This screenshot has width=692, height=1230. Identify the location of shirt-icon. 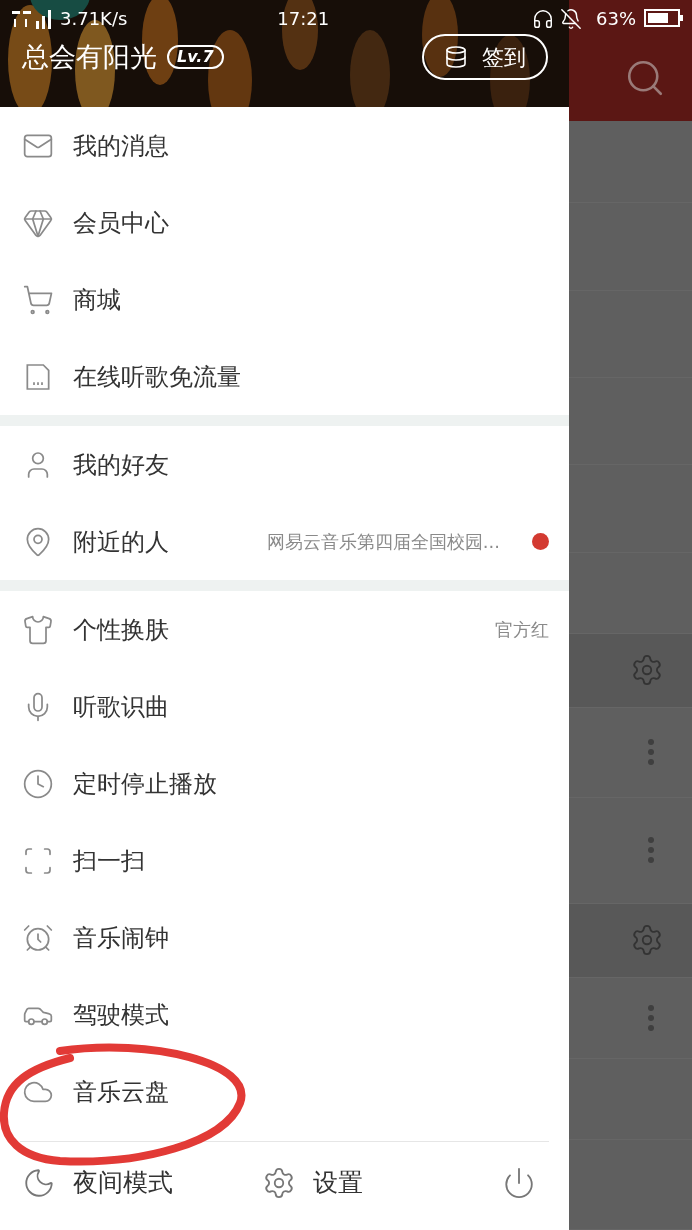
(38, 629).